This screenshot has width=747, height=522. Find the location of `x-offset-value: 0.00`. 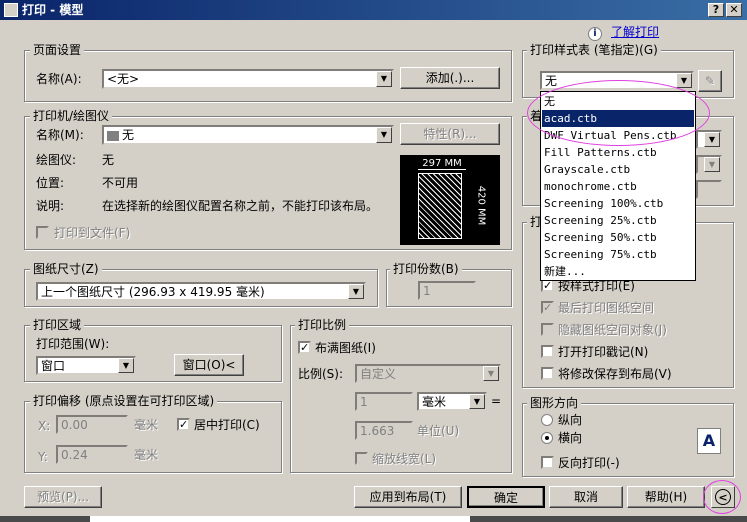

x-offset-value: 0.00 is located at coordinates (74, 425).